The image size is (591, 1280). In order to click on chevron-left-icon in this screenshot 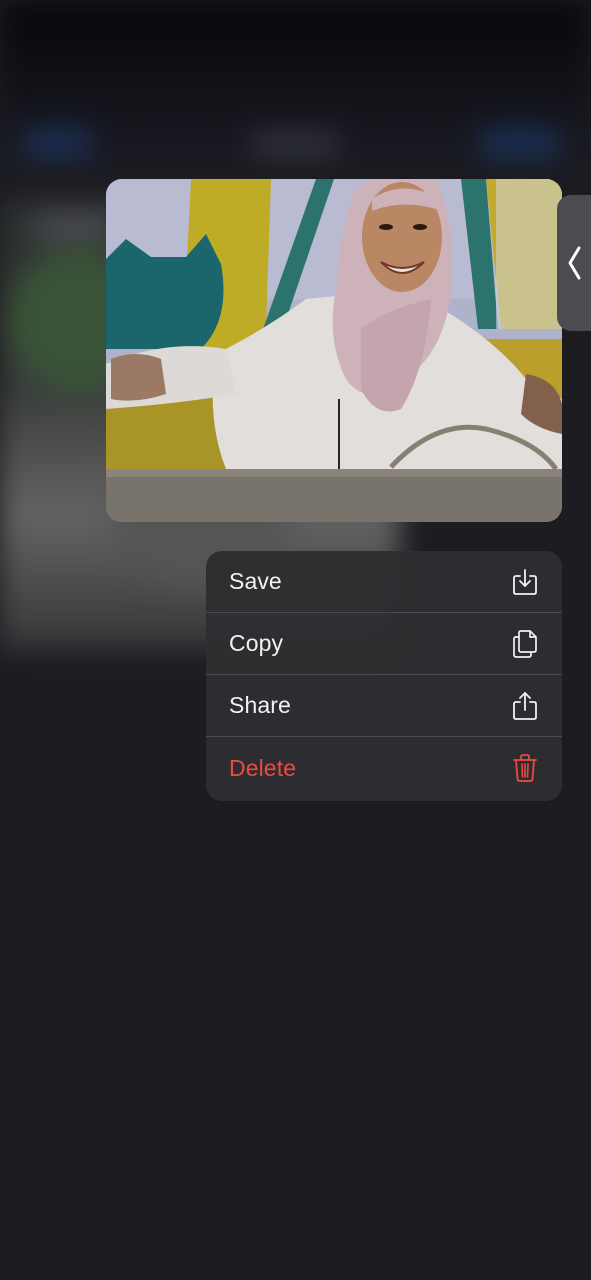, I will do `click(574, 263)`.